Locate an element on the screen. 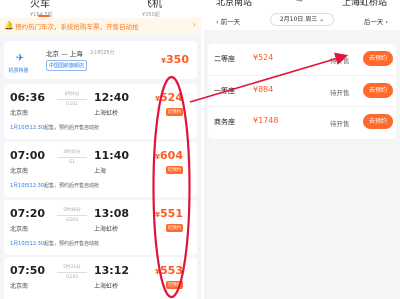 The height and width of the screenshot is (299, 400). flight-route: 北京 — 上海 is located at coordinates (64, 54).